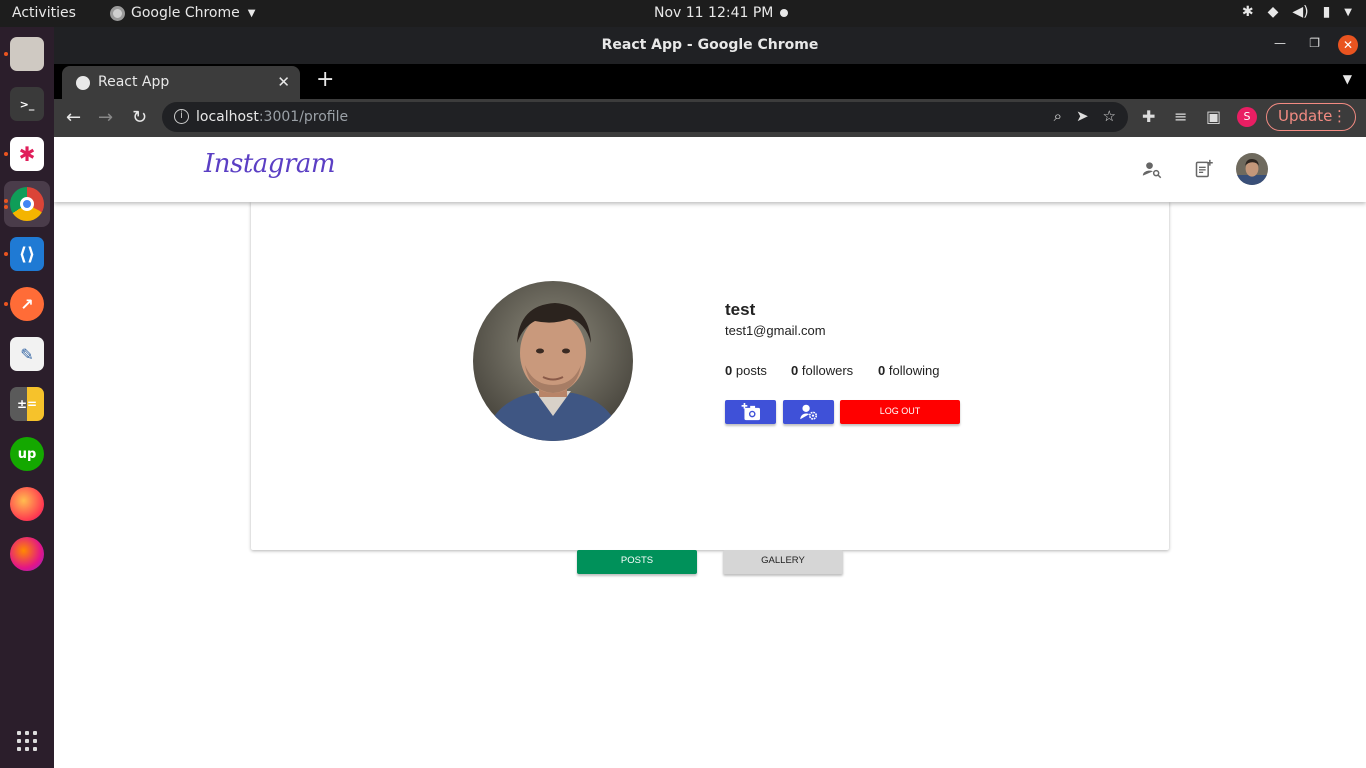  What do you see at coordinates (713, 13) in the screenshot?
I see `clock: Nov 11 12:41 PM` at bounding box center [713, 13].